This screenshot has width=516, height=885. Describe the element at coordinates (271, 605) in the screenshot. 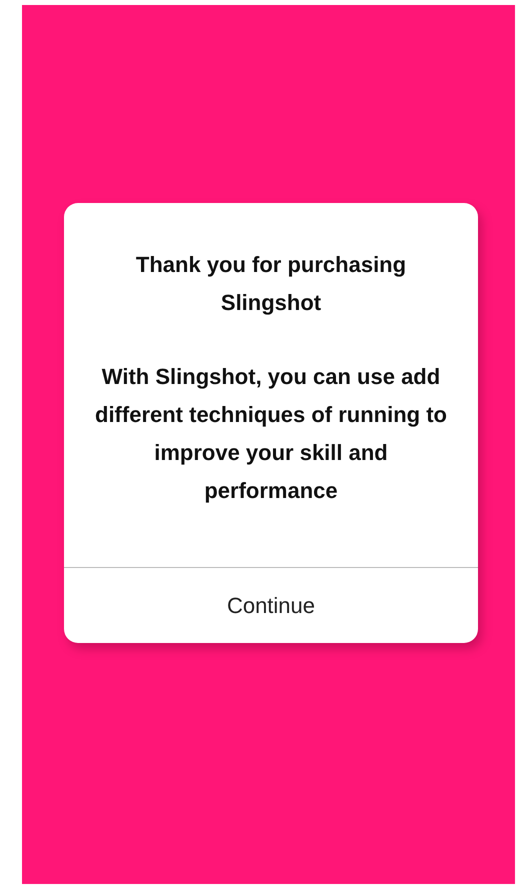

I see `continue-button: Continue` at that location.